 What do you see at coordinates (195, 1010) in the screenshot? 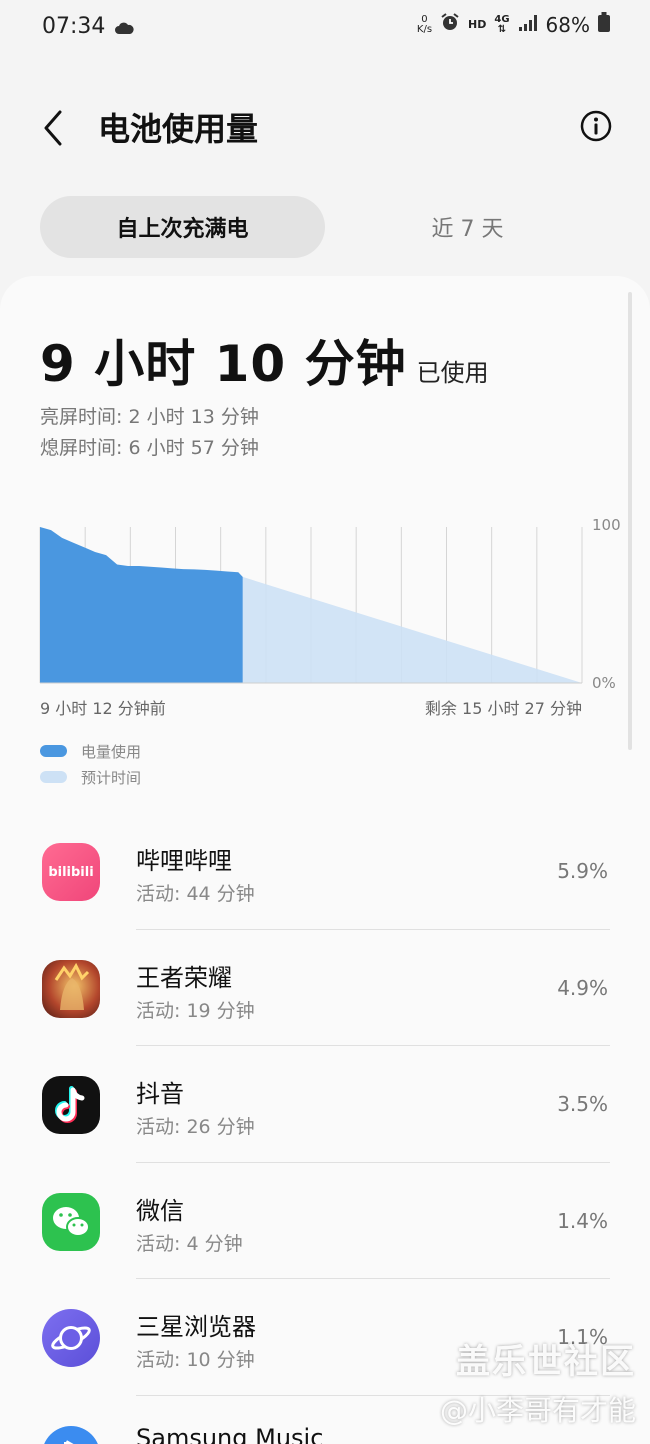
I see `app-activity: 活动: 19 分钟` at bounding box center [195, 1010].